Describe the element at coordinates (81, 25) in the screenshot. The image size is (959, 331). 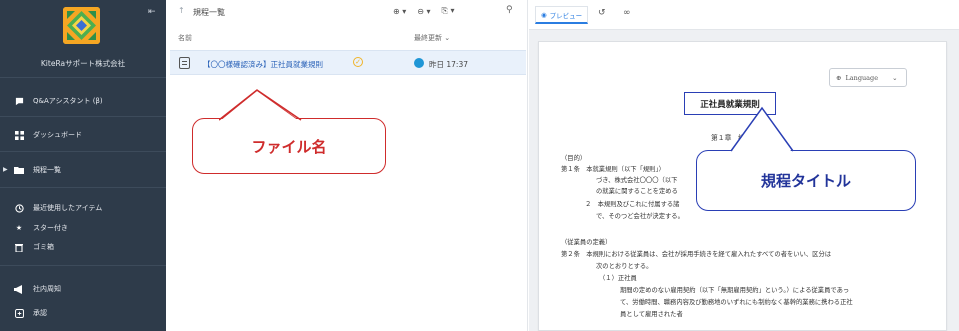
I see `company-logo` at that location.